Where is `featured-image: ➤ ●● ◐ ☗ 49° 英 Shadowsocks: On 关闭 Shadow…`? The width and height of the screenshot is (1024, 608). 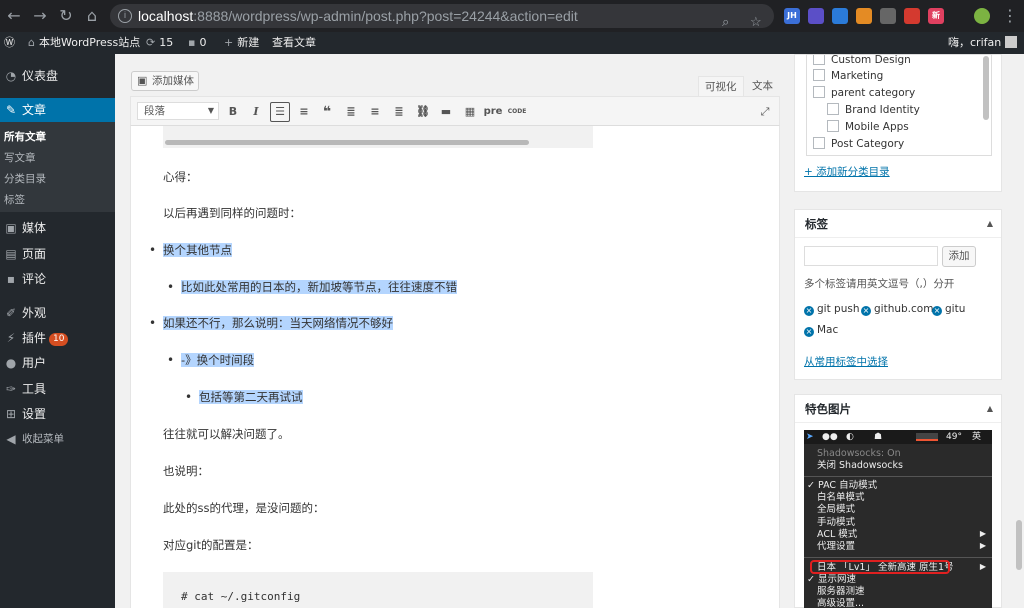 featured-image: ➤ ●● ◐ ☗ 49° 英 Shadowsocks: On 关闭 Shadow… is located at coordinates (898, 519).